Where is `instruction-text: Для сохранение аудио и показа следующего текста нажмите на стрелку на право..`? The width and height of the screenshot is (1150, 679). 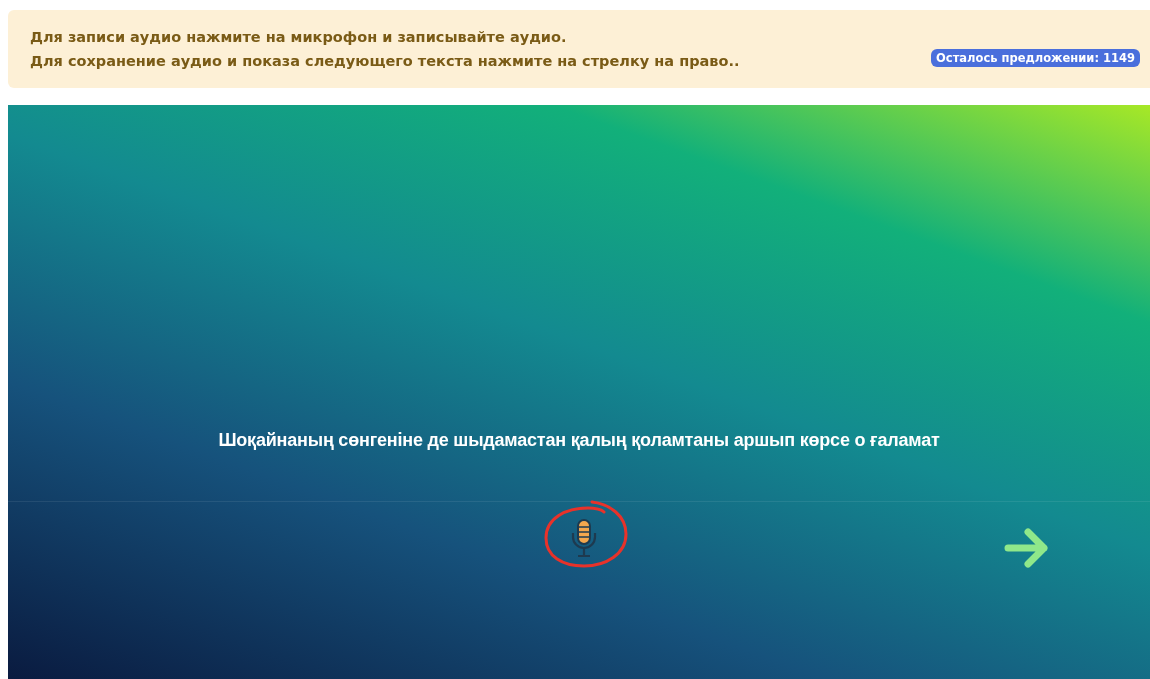
instruction-text: Для сохранение аудио и показа следующего текста нажмите на стрелку на право.. is located at coordinates (385, 61).